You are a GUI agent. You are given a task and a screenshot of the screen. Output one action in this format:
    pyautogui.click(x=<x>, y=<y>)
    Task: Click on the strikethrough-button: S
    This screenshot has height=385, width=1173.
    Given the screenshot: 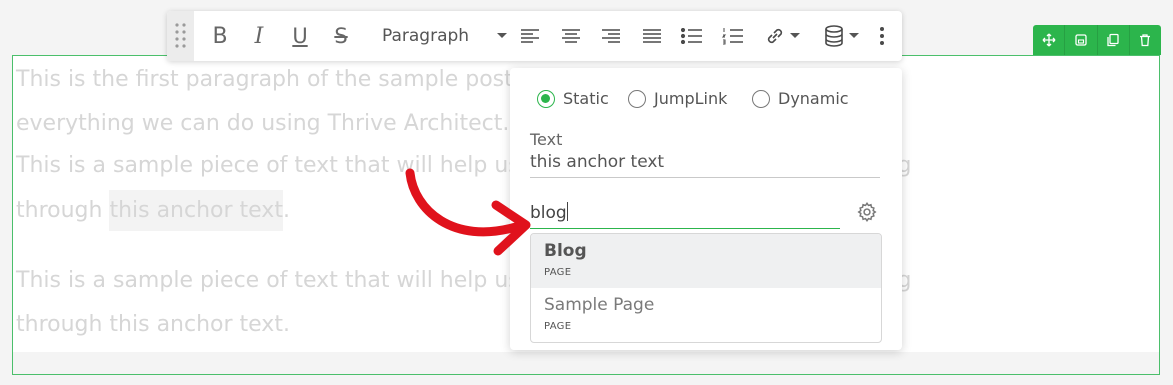 What is the action you would take?
    pyautogui.click(x=341, y=36)
    